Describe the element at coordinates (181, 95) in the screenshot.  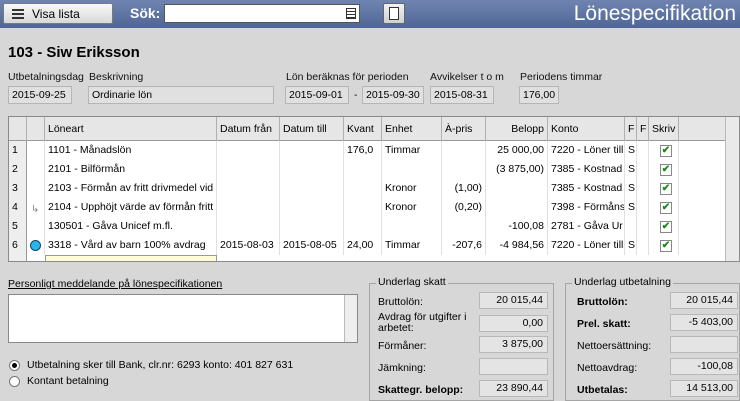
I see `beskrivning-field: Ordinarie lön` at that location.